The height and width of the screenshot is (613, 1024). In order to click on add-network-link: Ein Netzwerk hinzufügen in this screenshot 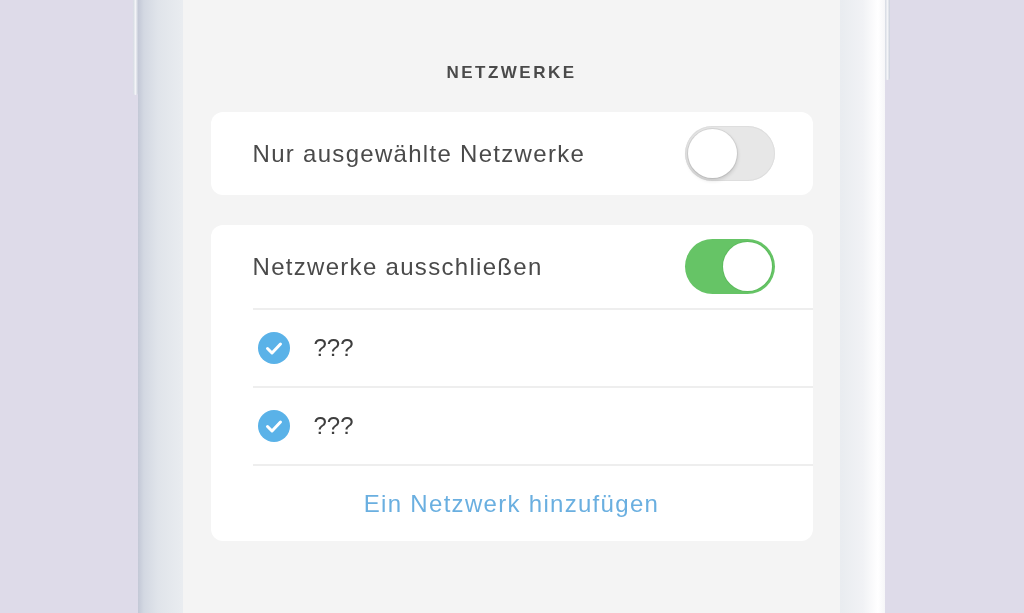, I will do `click(511, 503)`.